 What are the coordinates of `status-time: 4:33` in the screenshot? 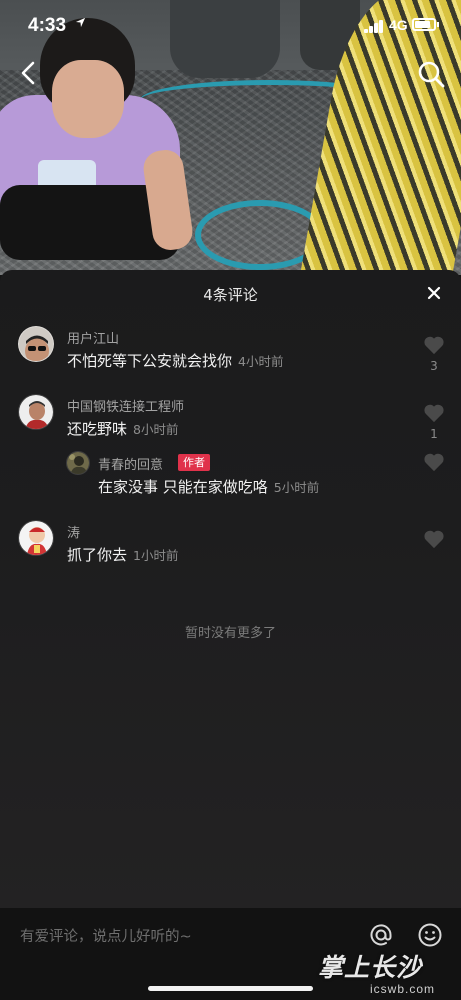 It's located at (47, 25).